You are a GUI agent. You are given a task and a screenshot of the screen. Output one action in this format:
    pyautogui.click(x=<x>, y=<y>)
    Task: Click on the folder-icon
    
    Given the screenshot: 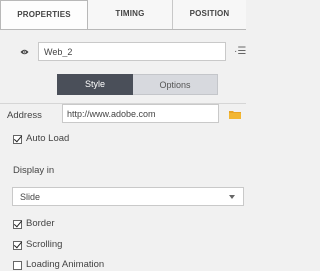 What is the action you would take?
    pyautogui.click(x=235, y=114)
    